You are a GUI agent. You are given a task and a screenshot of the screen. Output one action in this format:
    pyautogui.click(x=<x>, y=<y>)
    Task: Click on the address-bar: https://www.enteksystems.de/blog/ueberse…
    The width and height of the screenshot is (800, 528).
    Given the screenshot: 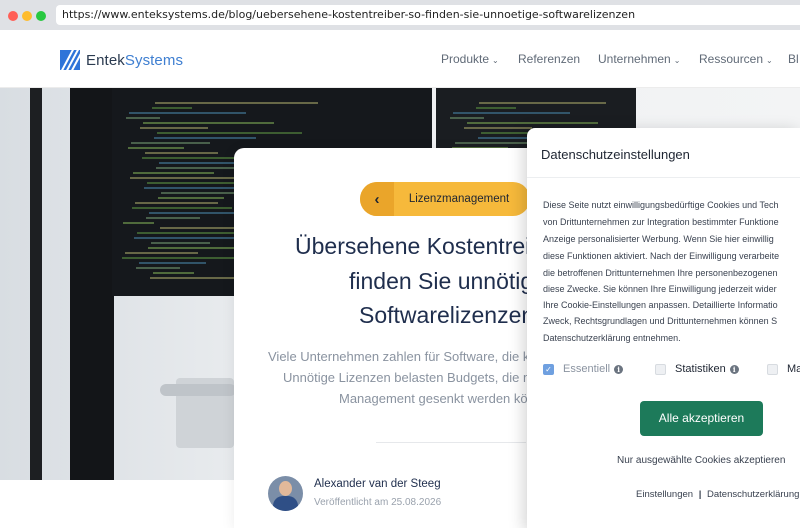 What is the action you would take?
    pyautogui.click(x=428, y=15)
    